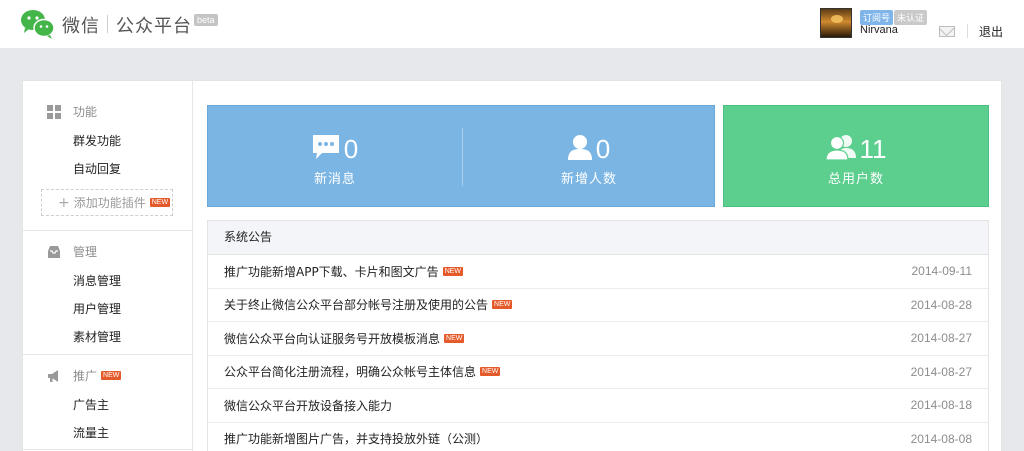 This screenshot has height=451, width=1024. I want to click on sidebar-item-messages: 消息管理, so click(97, 280).